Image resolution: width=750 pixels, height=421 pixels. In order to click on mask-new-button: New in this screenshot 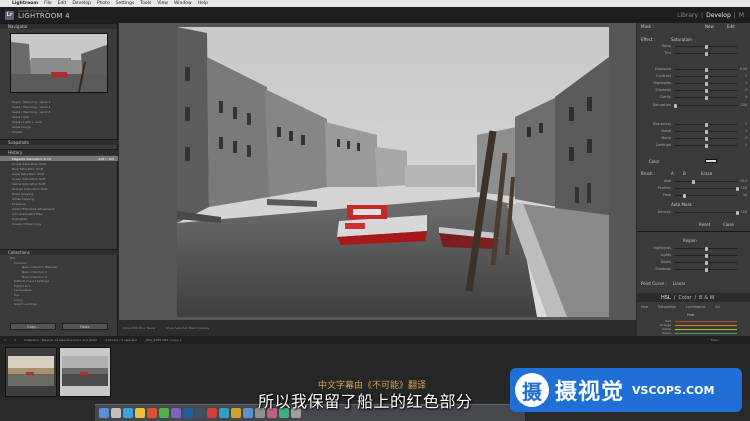, I will do `click(709, 26)`.